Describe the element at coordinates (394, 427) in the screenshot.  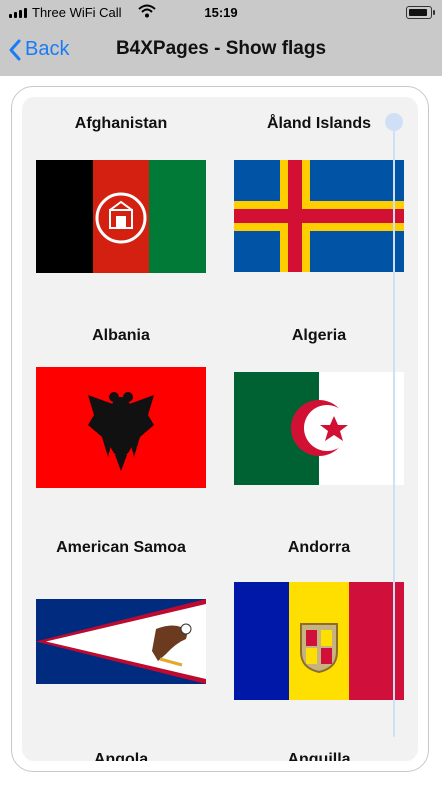
I see `scrollbar-track` at that location.